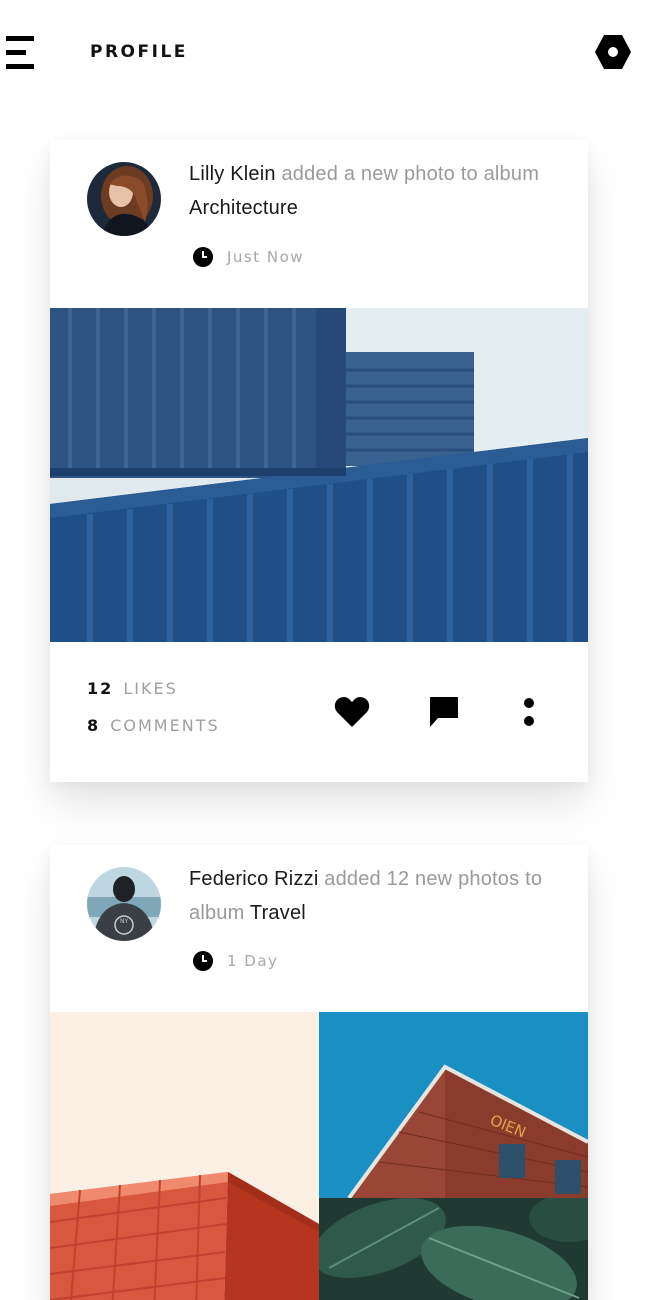 The height and width of the screenshot is (1300, 650). I want to click on timestamp: Just Now, so click(248, 257).